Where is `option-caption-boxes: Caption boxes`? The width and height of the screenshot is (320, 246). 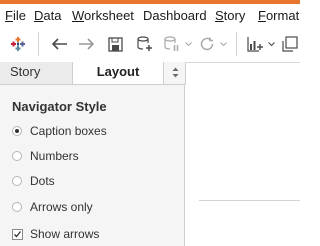
option-caption-boxes: Caption boxes is located at coordinates (59, 131).